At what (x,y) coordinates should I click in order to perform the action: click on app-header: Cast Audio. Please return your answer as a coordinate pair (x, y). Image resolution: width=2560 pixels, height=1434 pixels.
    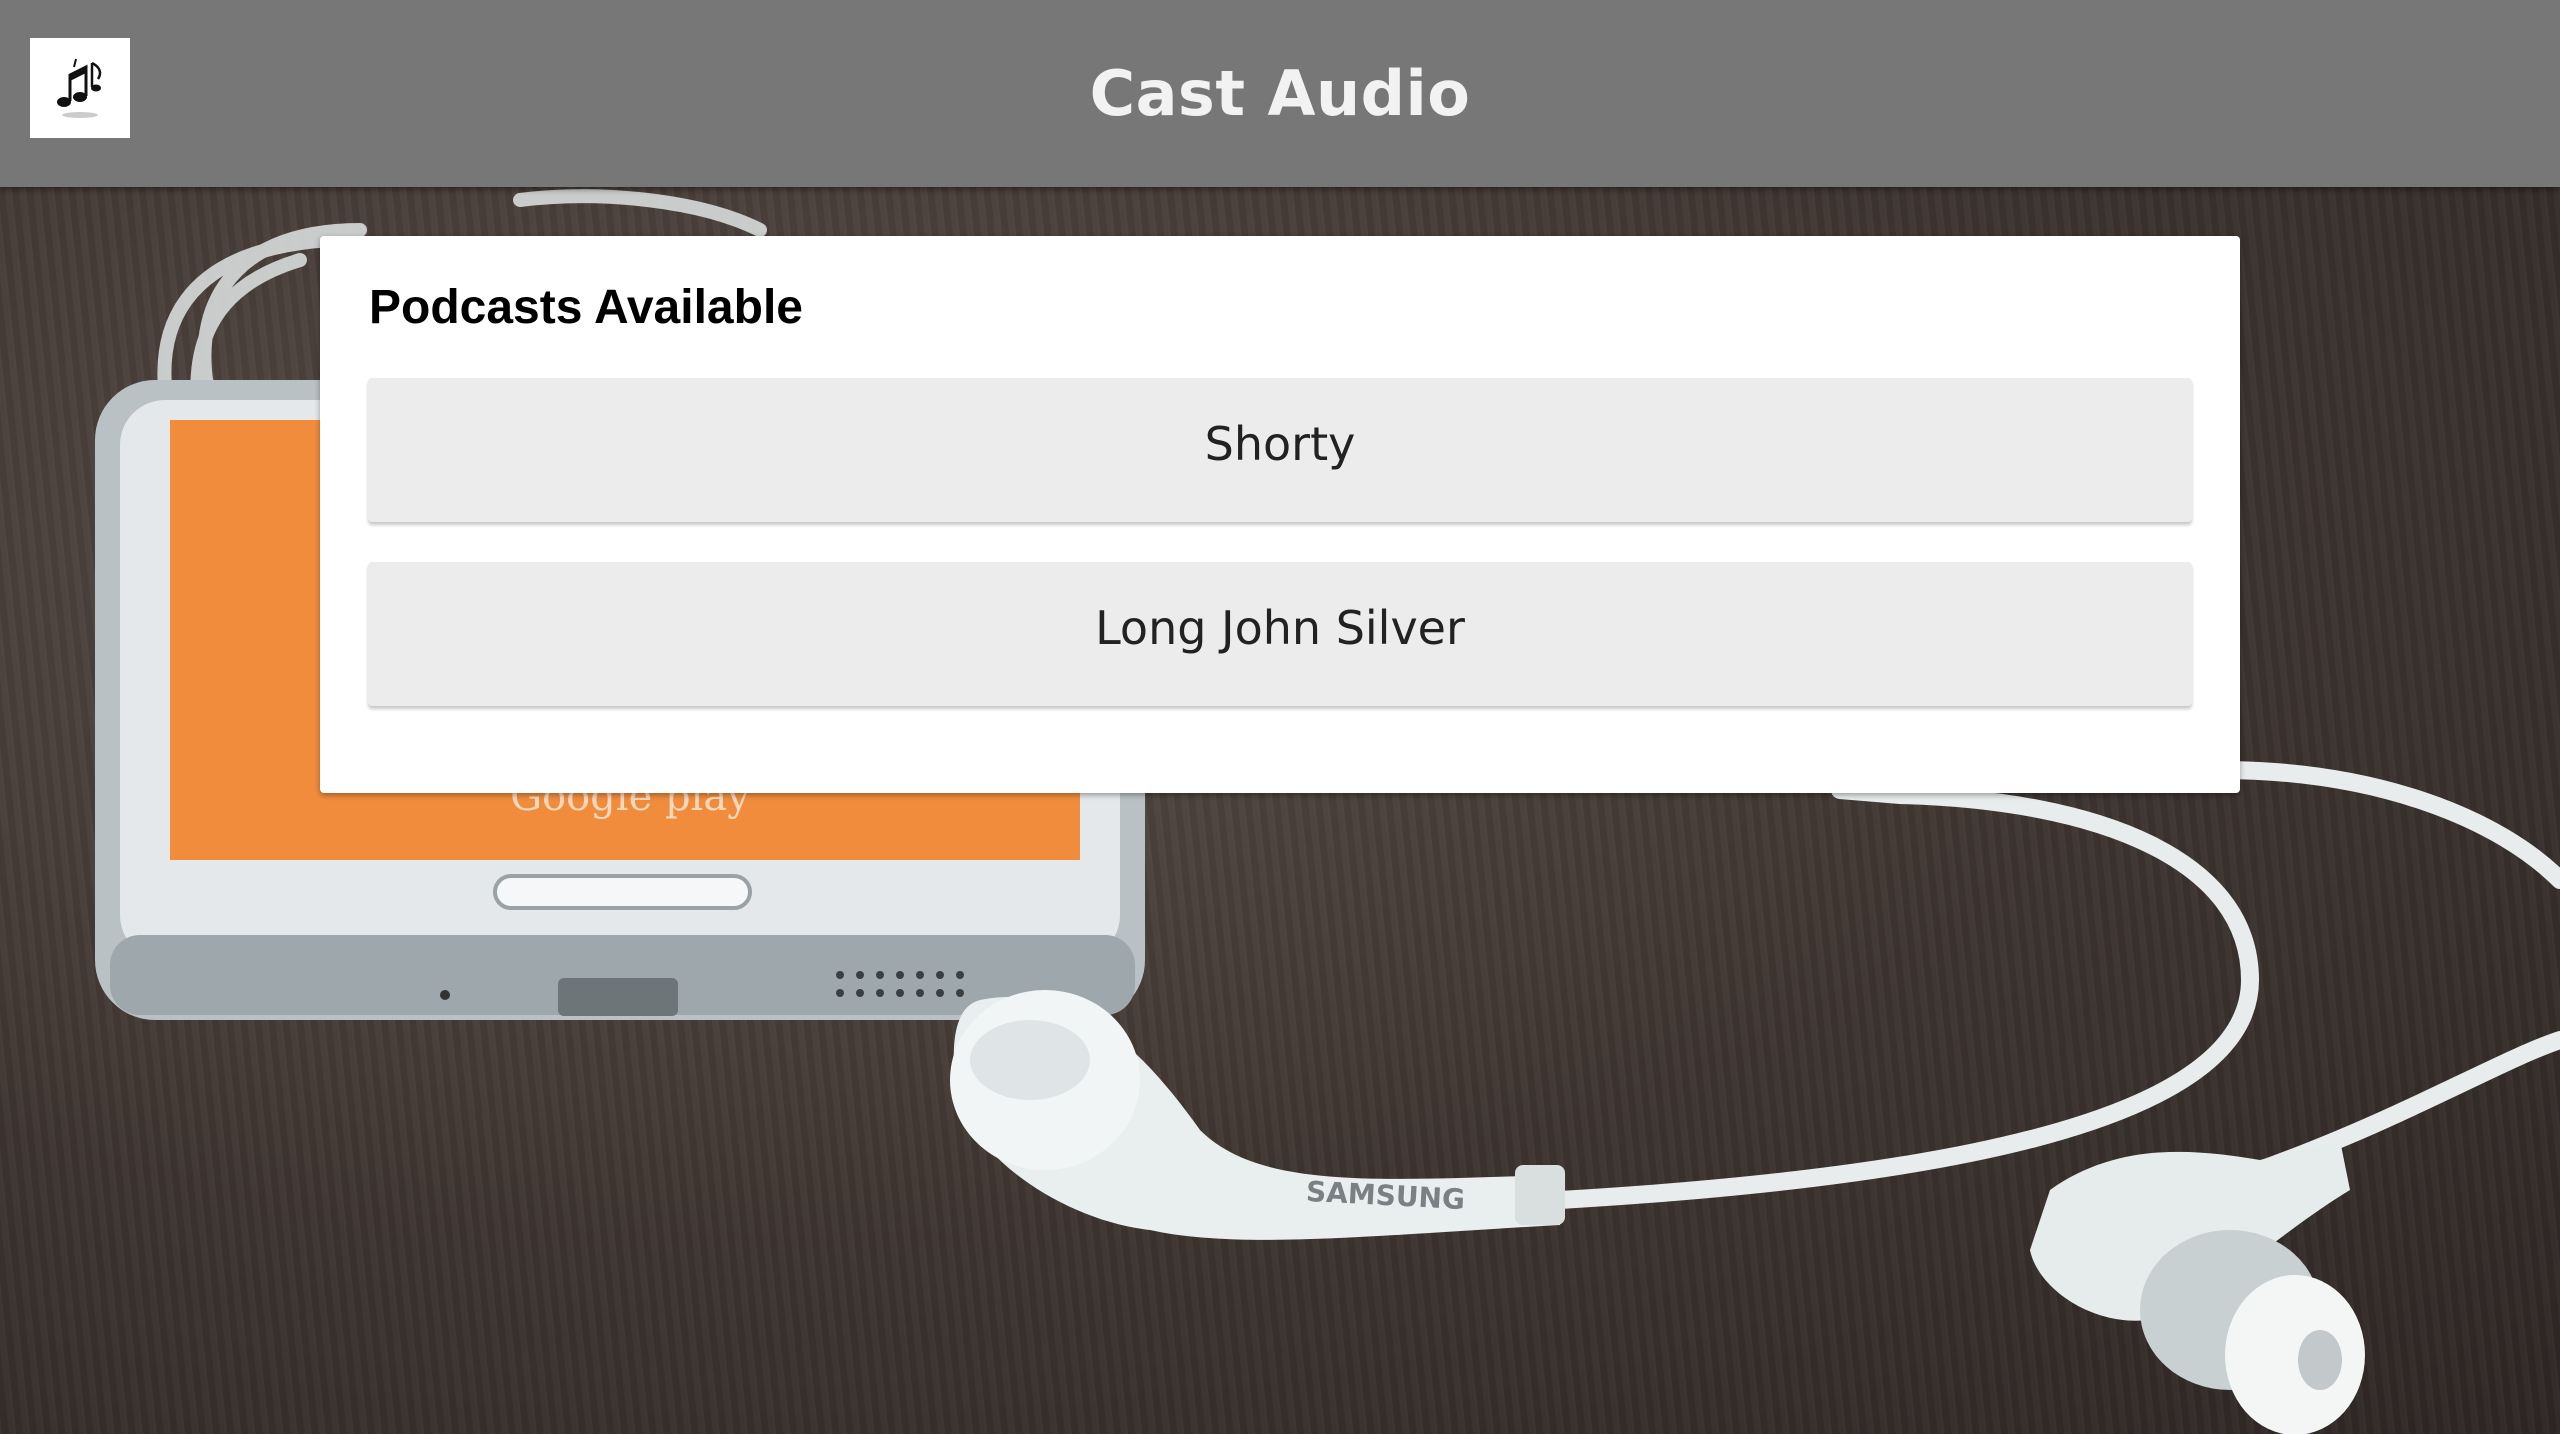
    Looking at the image, I should click on (1280, 93).